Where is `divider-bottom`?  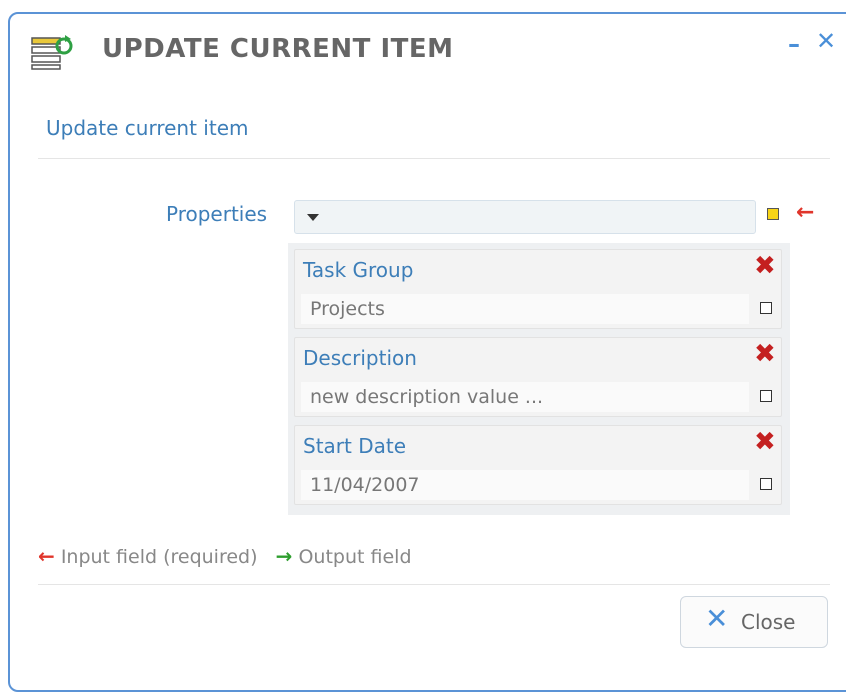
divider-bottom is located at coordinates (434, 584).